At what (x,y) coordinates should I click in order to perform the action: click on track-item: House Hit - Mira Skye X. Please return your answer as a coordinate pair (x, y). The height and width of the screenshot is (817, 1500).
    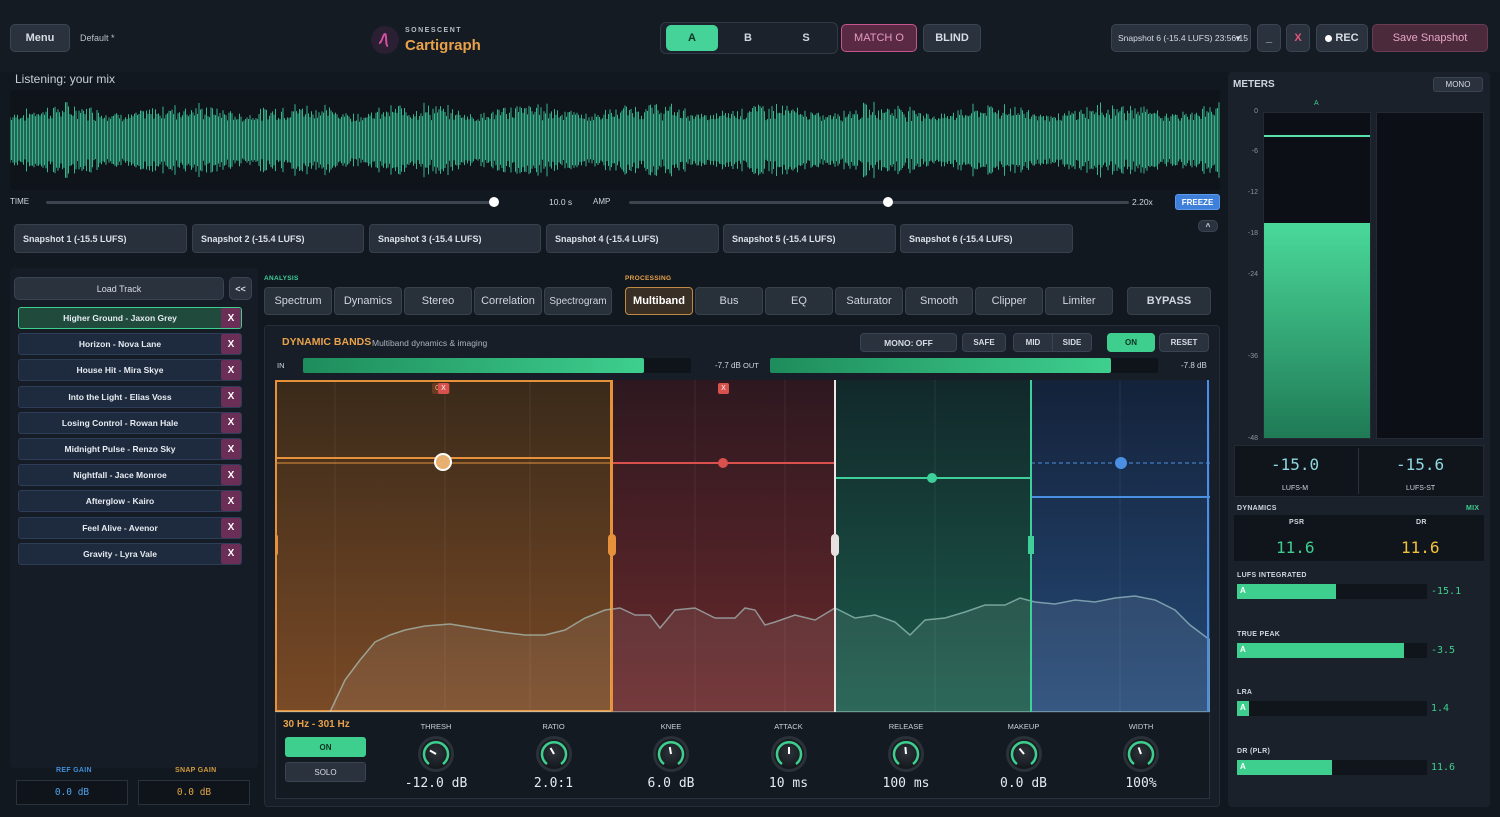
    Looking at the image, I should click on (130, 370).